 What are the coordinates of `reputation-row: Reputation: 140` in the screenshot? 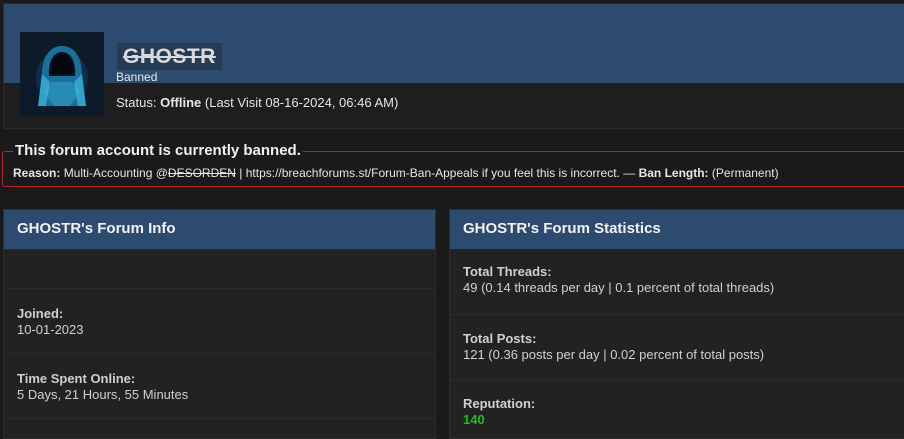 It's located at (677, 408).